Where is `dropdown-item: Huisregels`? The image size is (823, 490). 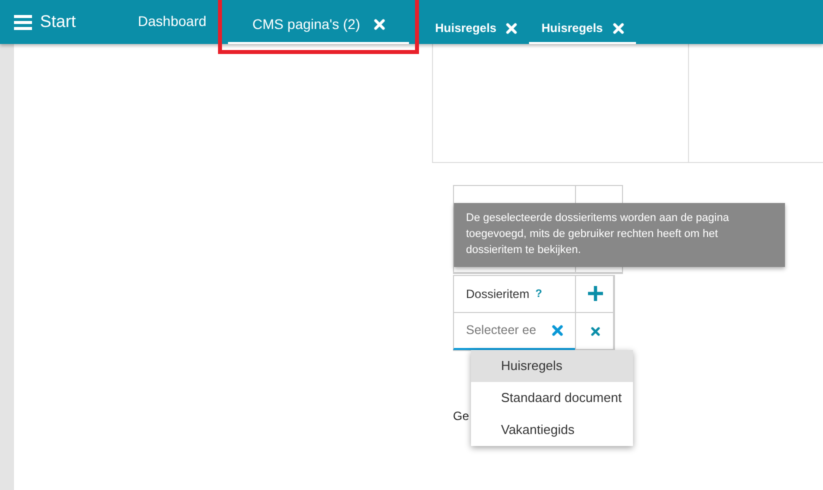
dropdown-item: Huisregels is located at coordinates (552, 366).